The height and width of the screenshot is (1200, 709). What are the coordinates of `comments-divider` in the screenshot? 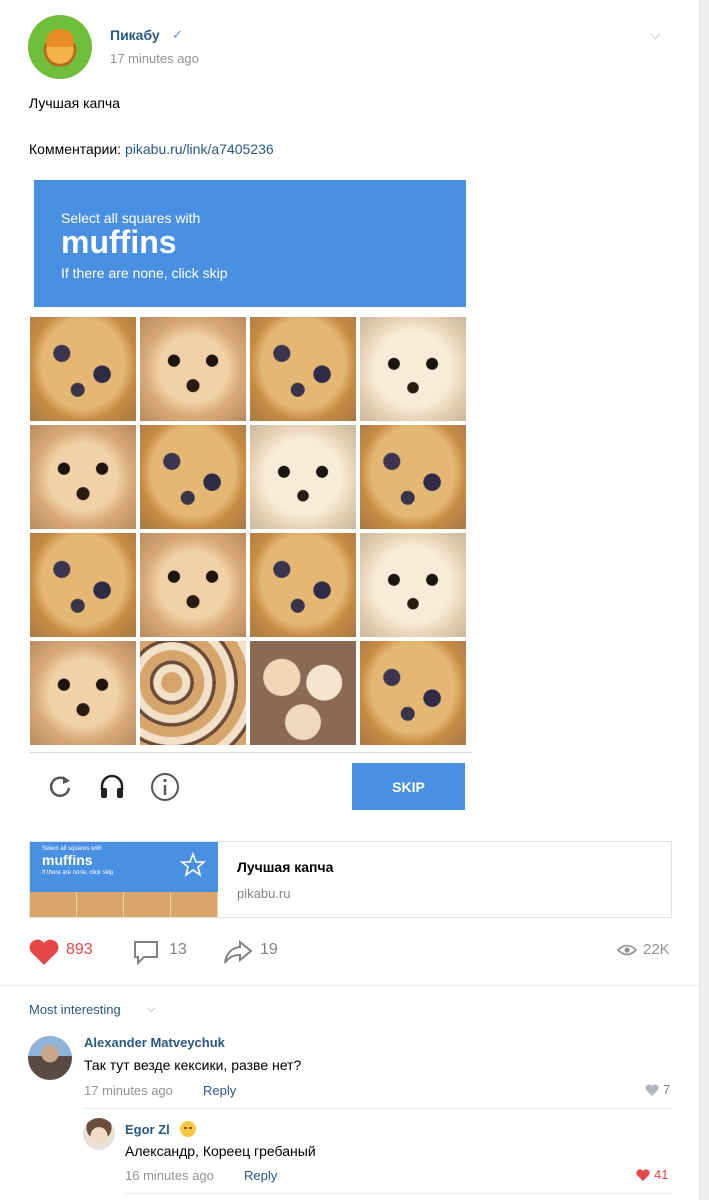 It's located at (349, 985).